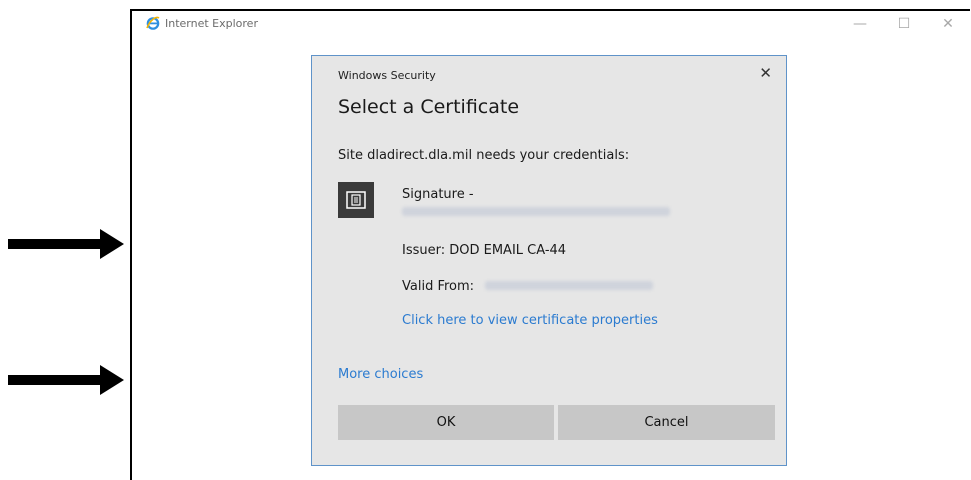  I want to click on certificate-valid-from-label: Valid From:, so click(438, 286).